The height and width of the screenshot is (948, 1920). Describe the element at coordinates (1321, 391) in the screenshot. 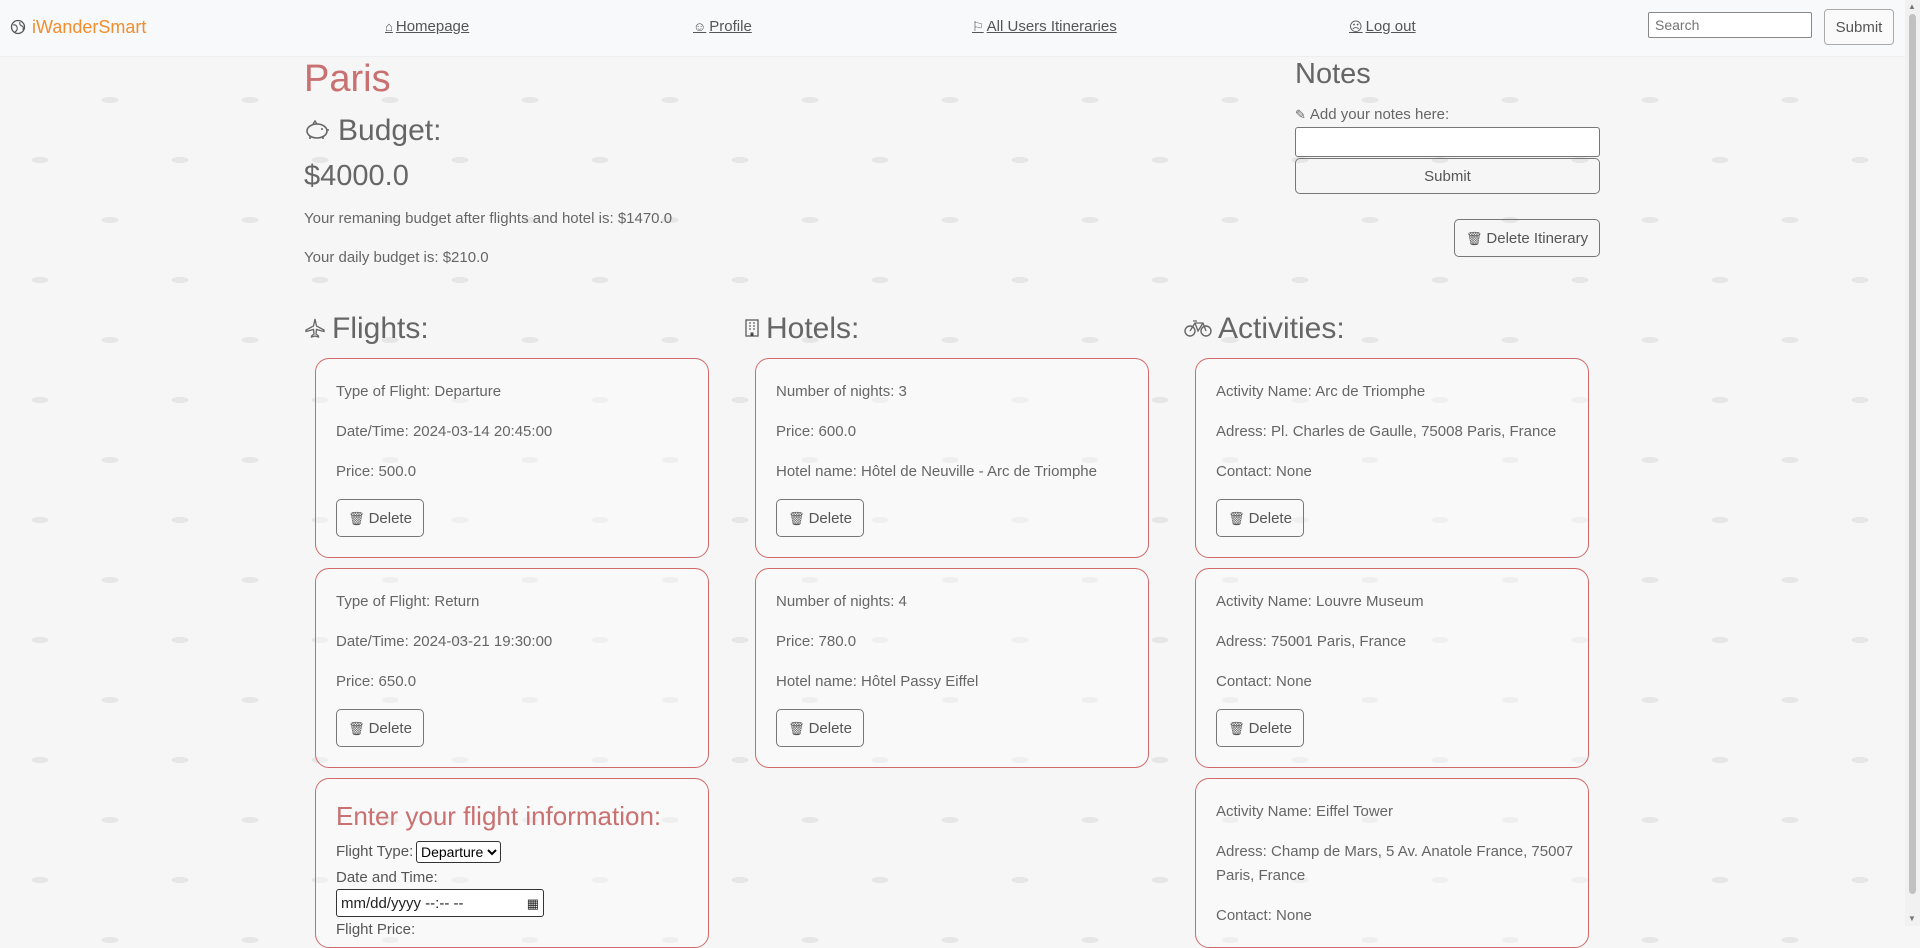

I see `activity-name: Activity Name: Arc de Triomphe` at that location.